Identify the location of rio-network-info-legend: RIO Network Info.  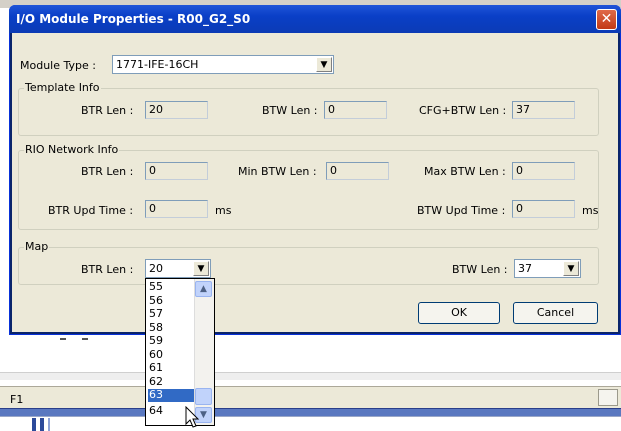
(72, 149).